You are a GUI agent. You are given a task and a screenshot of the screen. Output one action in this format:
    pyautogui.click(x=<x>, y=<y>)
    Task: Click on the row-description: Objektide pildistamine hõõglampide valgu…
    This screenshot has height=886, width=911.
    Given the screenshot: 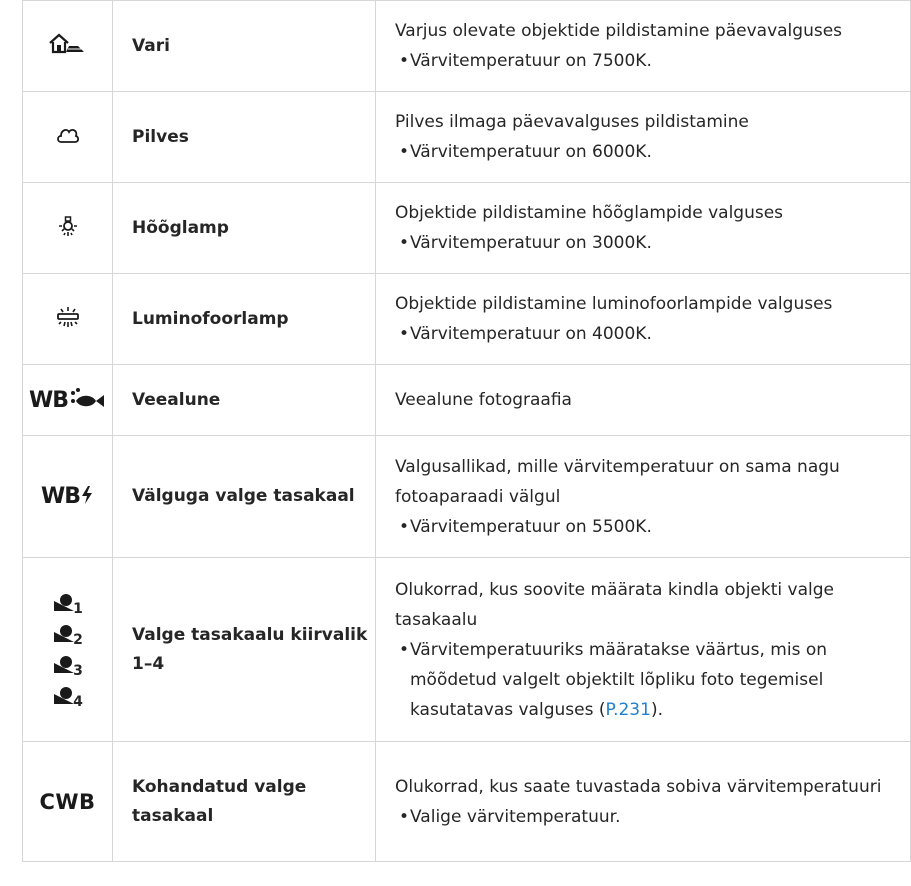 What is the action you would take?
    pyautogui.click(x=643, y=228)
    